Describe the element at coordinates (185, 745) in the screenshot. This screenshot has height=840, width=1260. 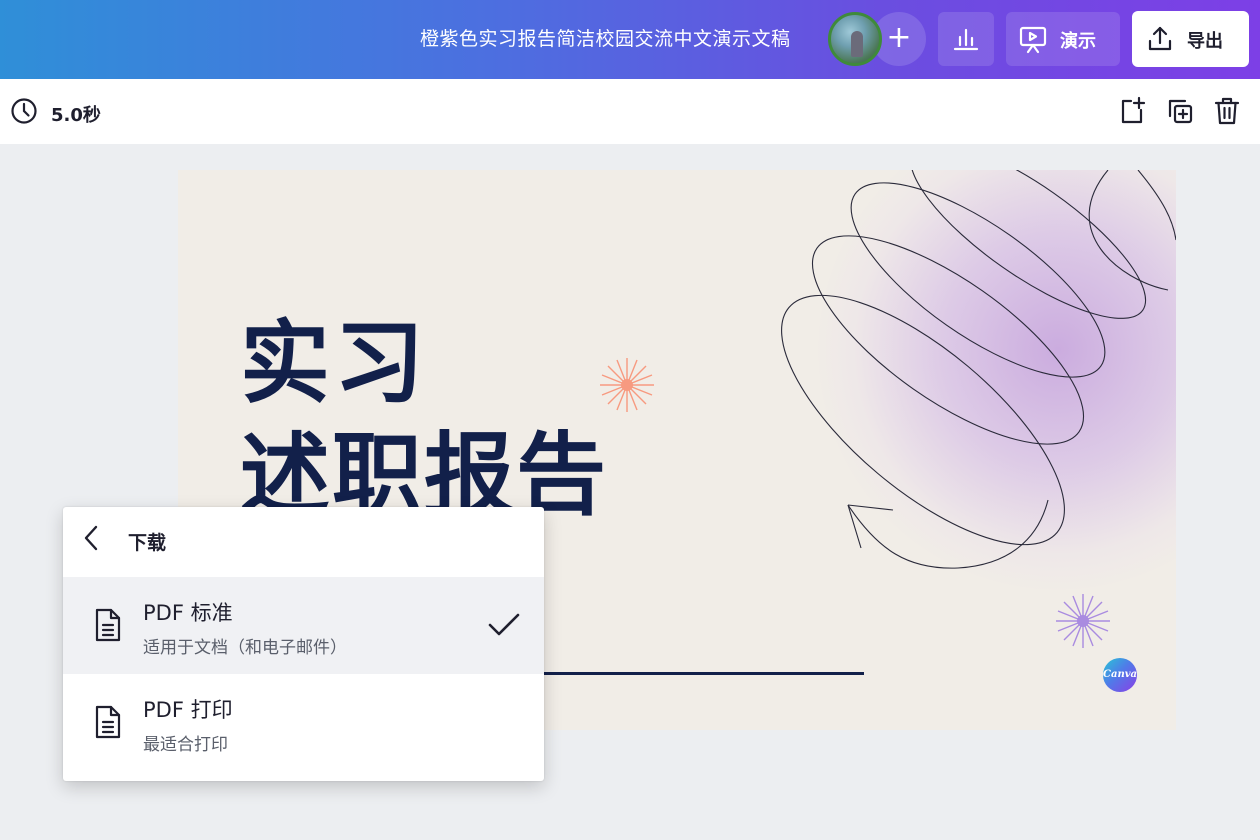
I see `option-description: 最适合打印` at that location.